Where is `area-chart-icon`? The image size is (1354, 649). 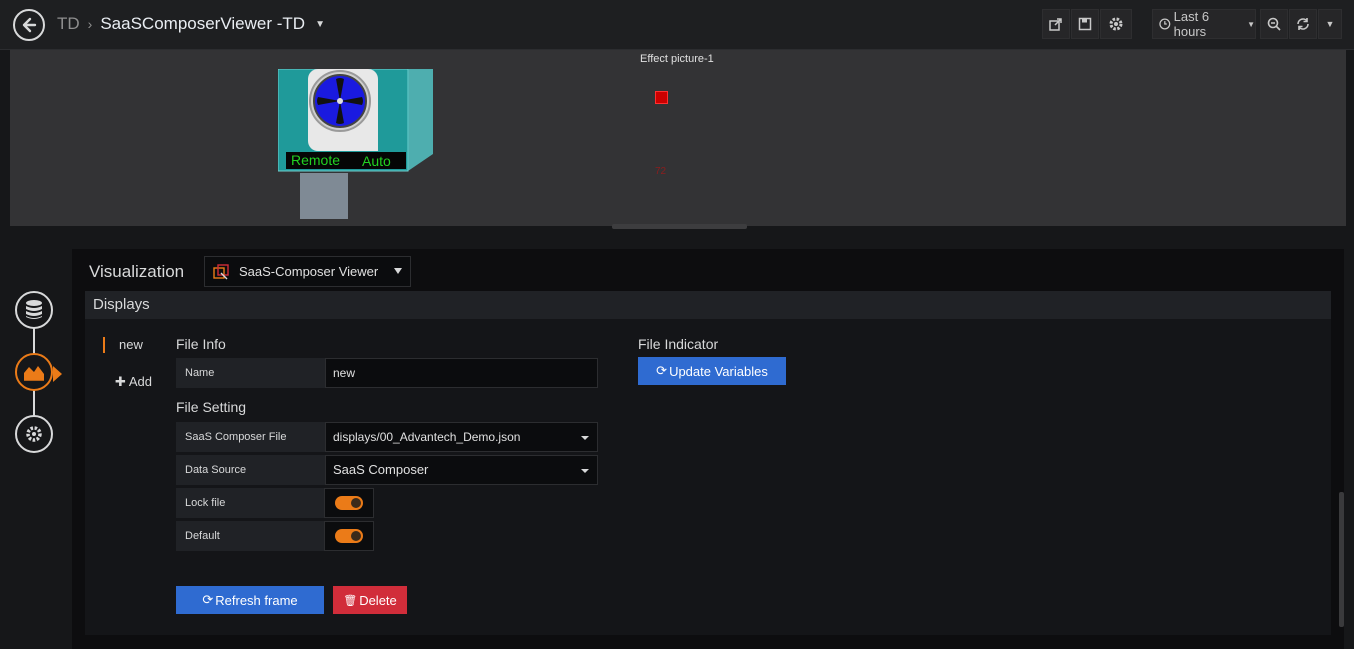 area-chart-icon is located at coordinates (34, 373).